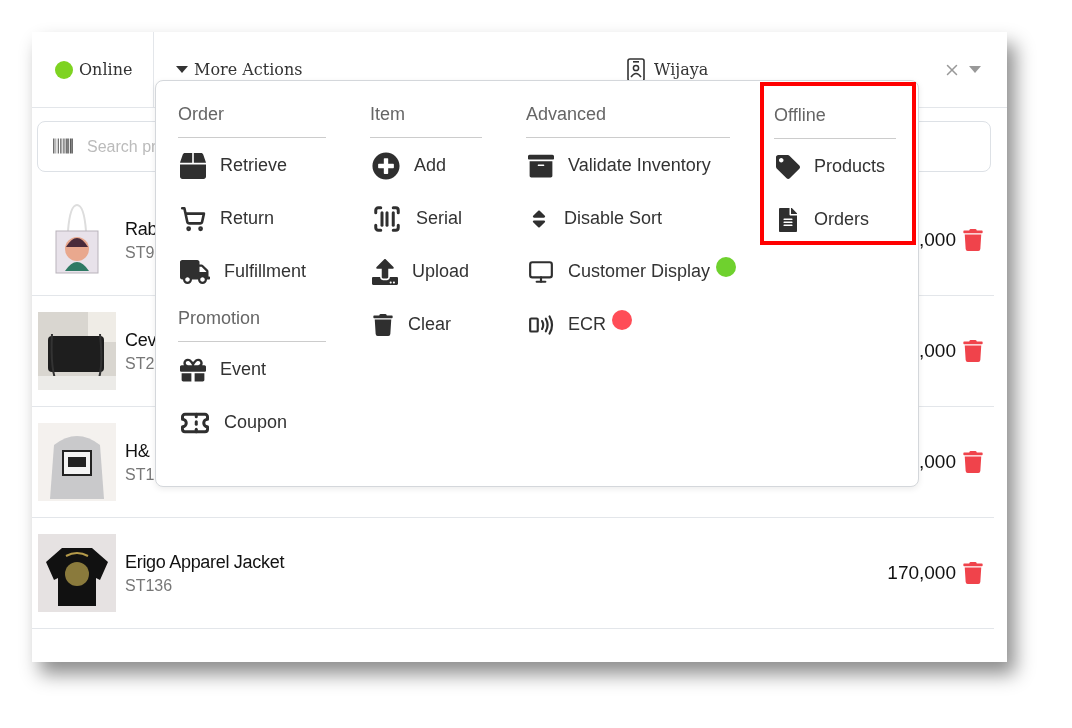  What do you see at coordinates (541, 271) in the screenshot?
I see `monitor-icon` at bounding box center [541, 271].